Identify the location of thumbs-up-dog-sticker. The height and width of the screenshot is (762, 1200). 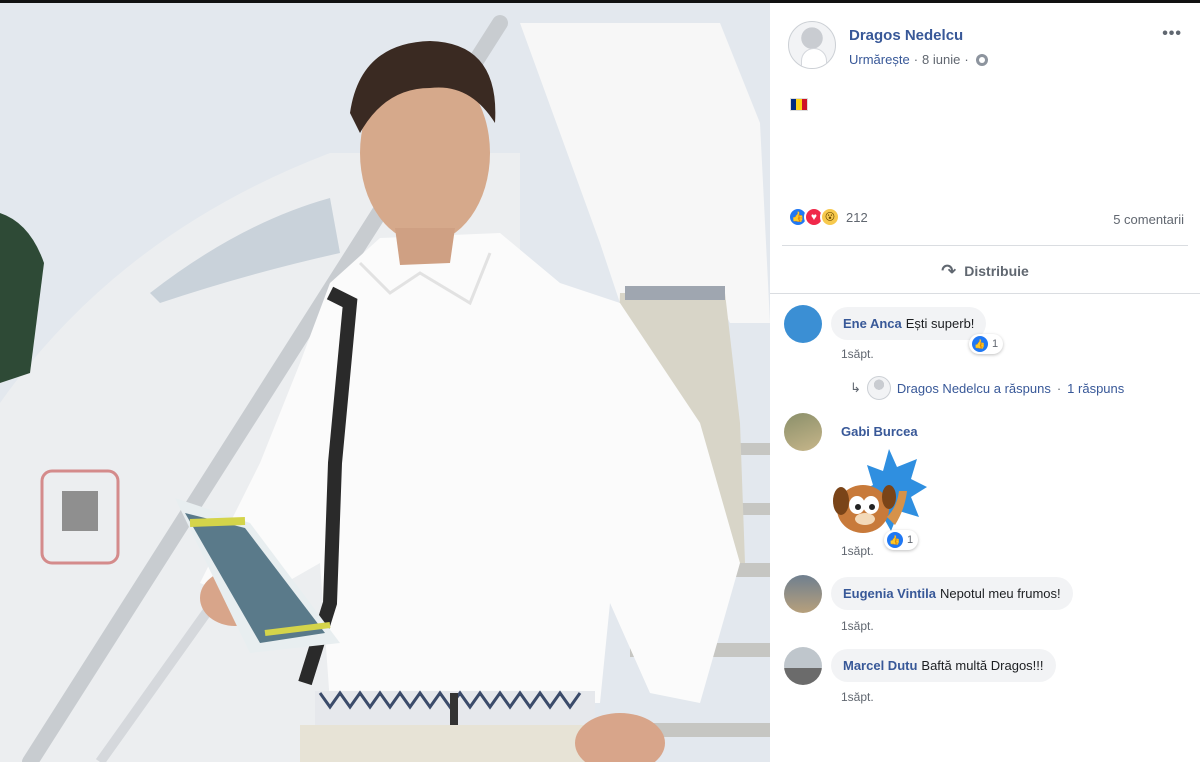
(880, 491).